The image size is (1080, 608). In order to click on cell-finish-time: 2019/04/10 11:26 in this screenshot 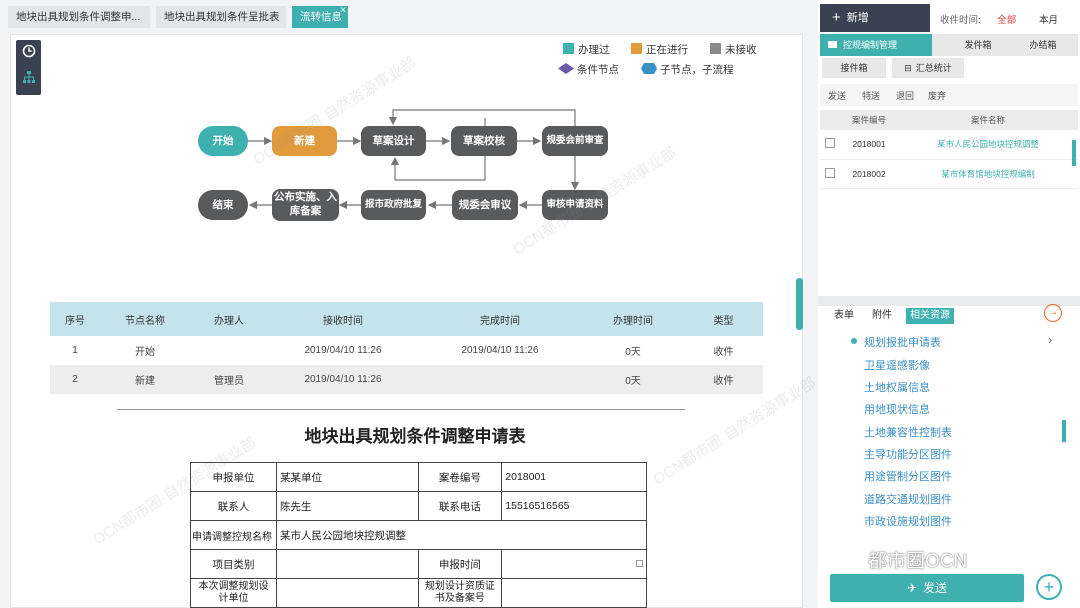, I will do `click(500, 350)`.